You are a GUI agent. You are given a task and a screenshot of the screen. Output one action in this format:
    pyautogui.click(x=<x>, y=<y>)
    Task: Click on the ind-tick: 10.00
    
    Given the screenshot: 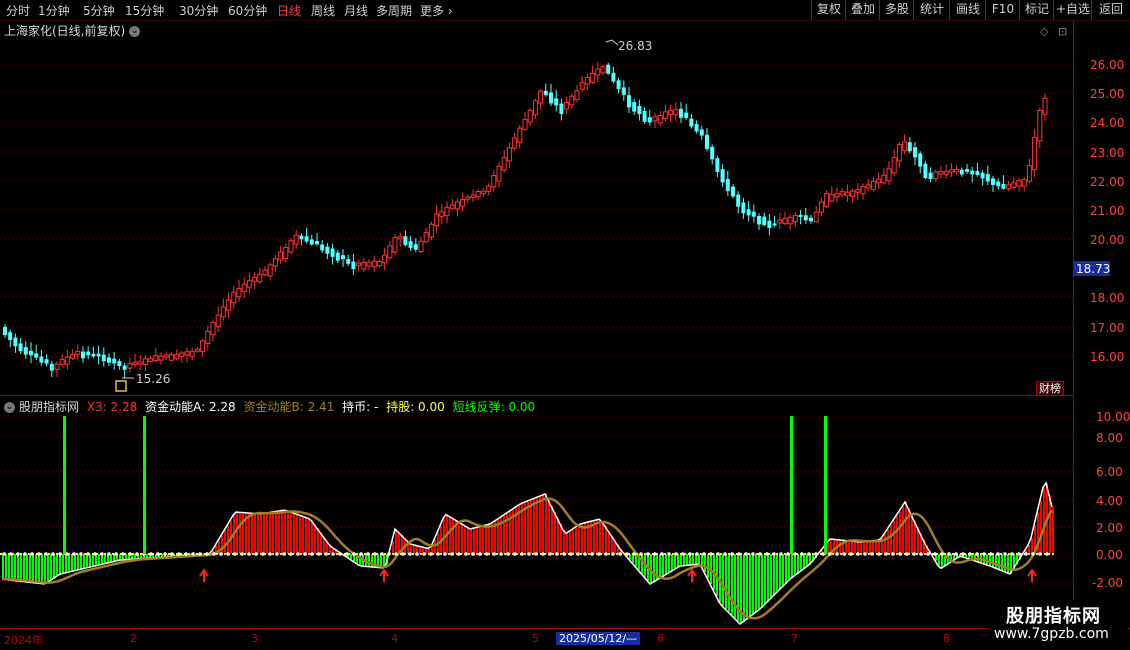 What is the action you would take?
    pyautogui.click(x=1113, y=417)
    